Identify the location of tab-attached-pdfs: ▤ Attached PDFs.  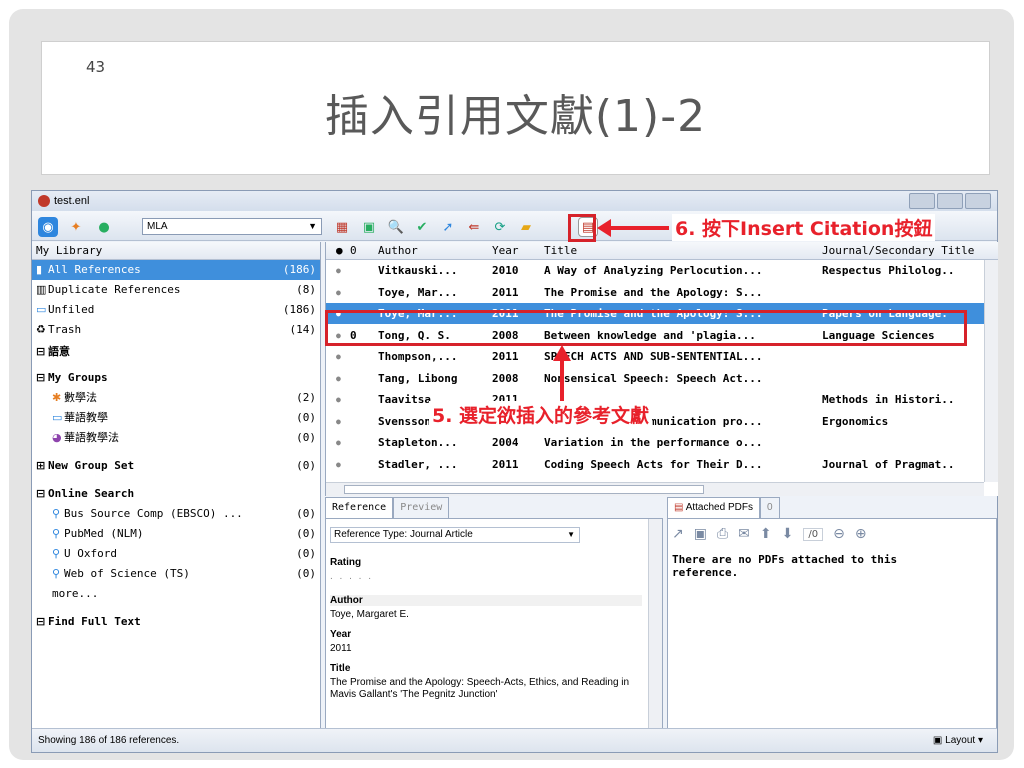
(713, 507).